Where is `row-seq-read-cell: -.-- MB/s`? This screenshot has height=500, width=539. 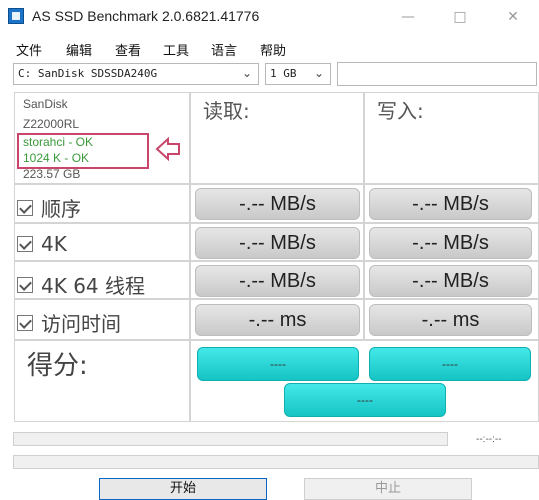 row-seq-read-cell: -.-- MB/s is located at coordinates (277, 203).